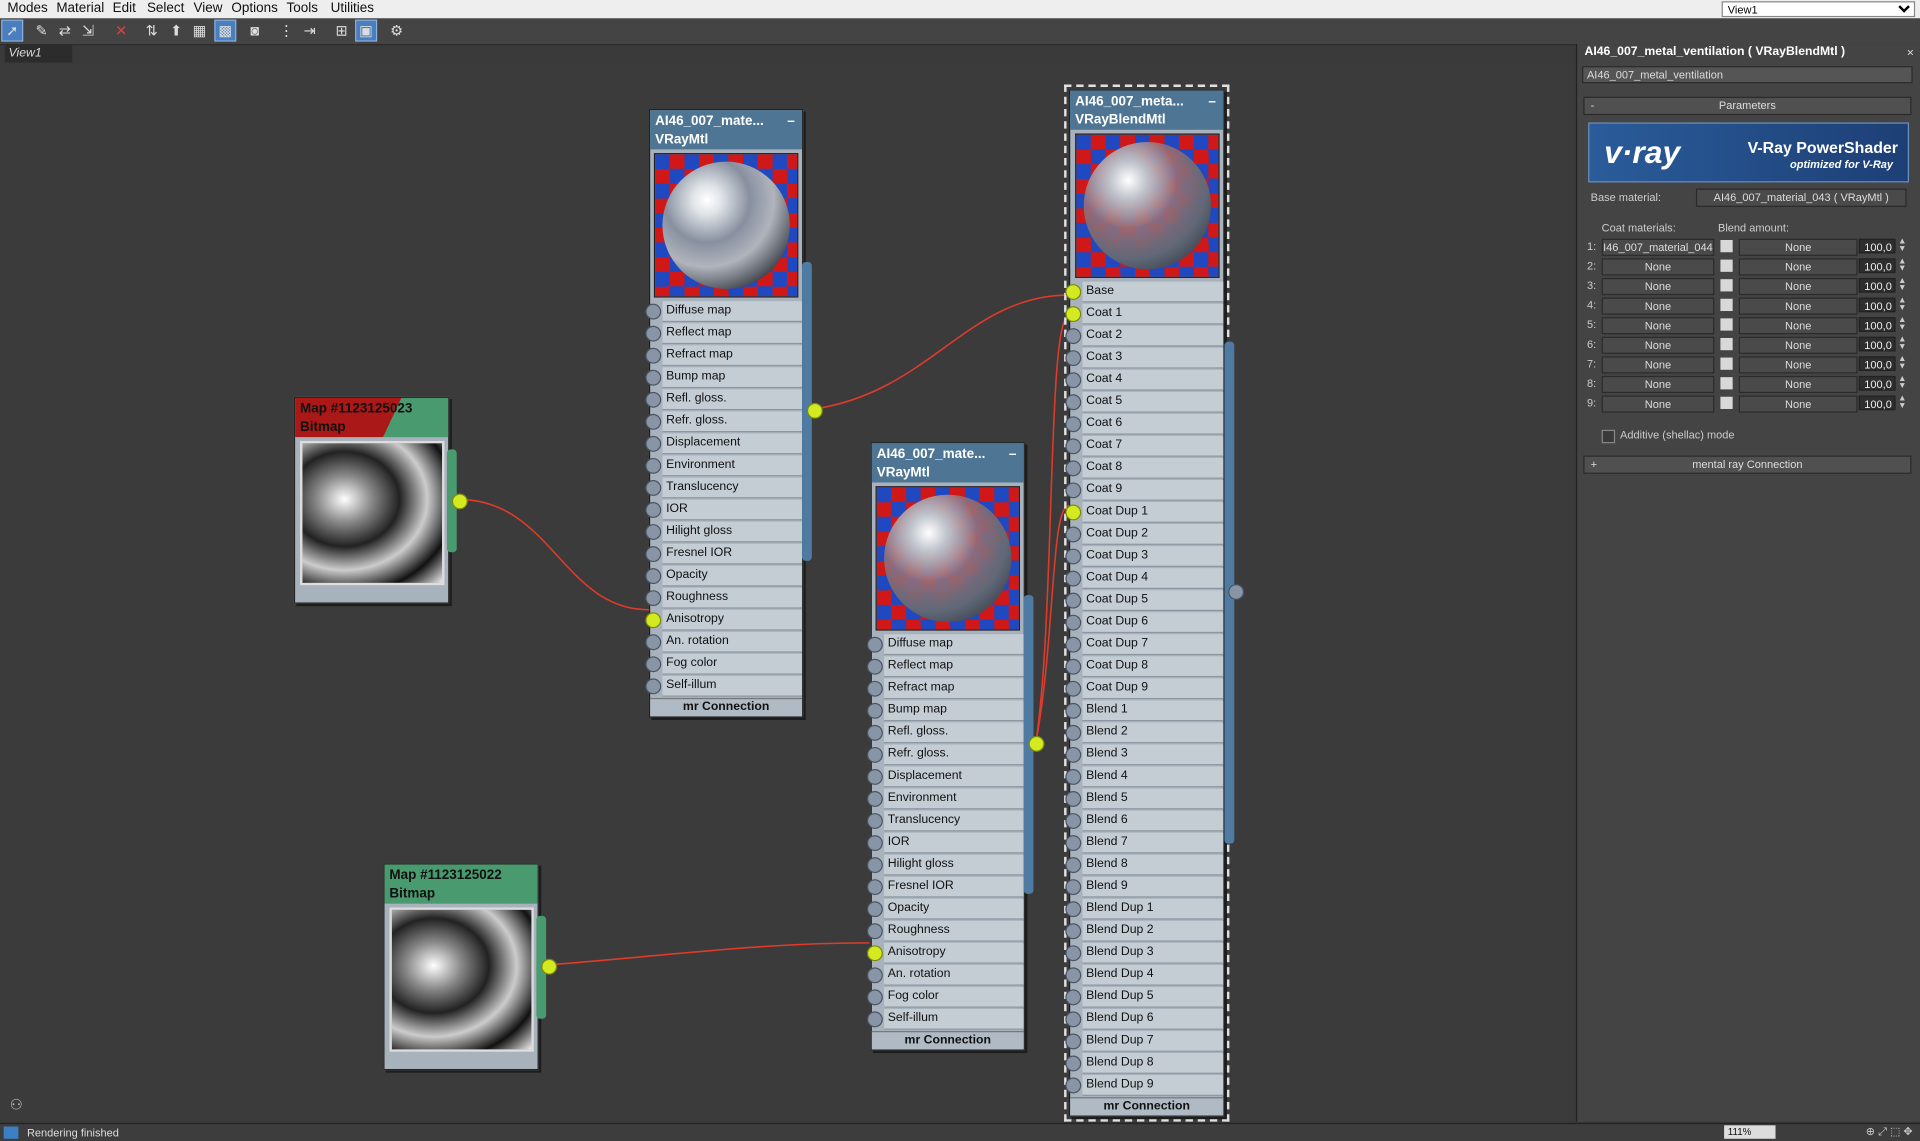  Describe the element at coordinates (38, 54) in the screenshot. I see `view-tab: View1` at that location.